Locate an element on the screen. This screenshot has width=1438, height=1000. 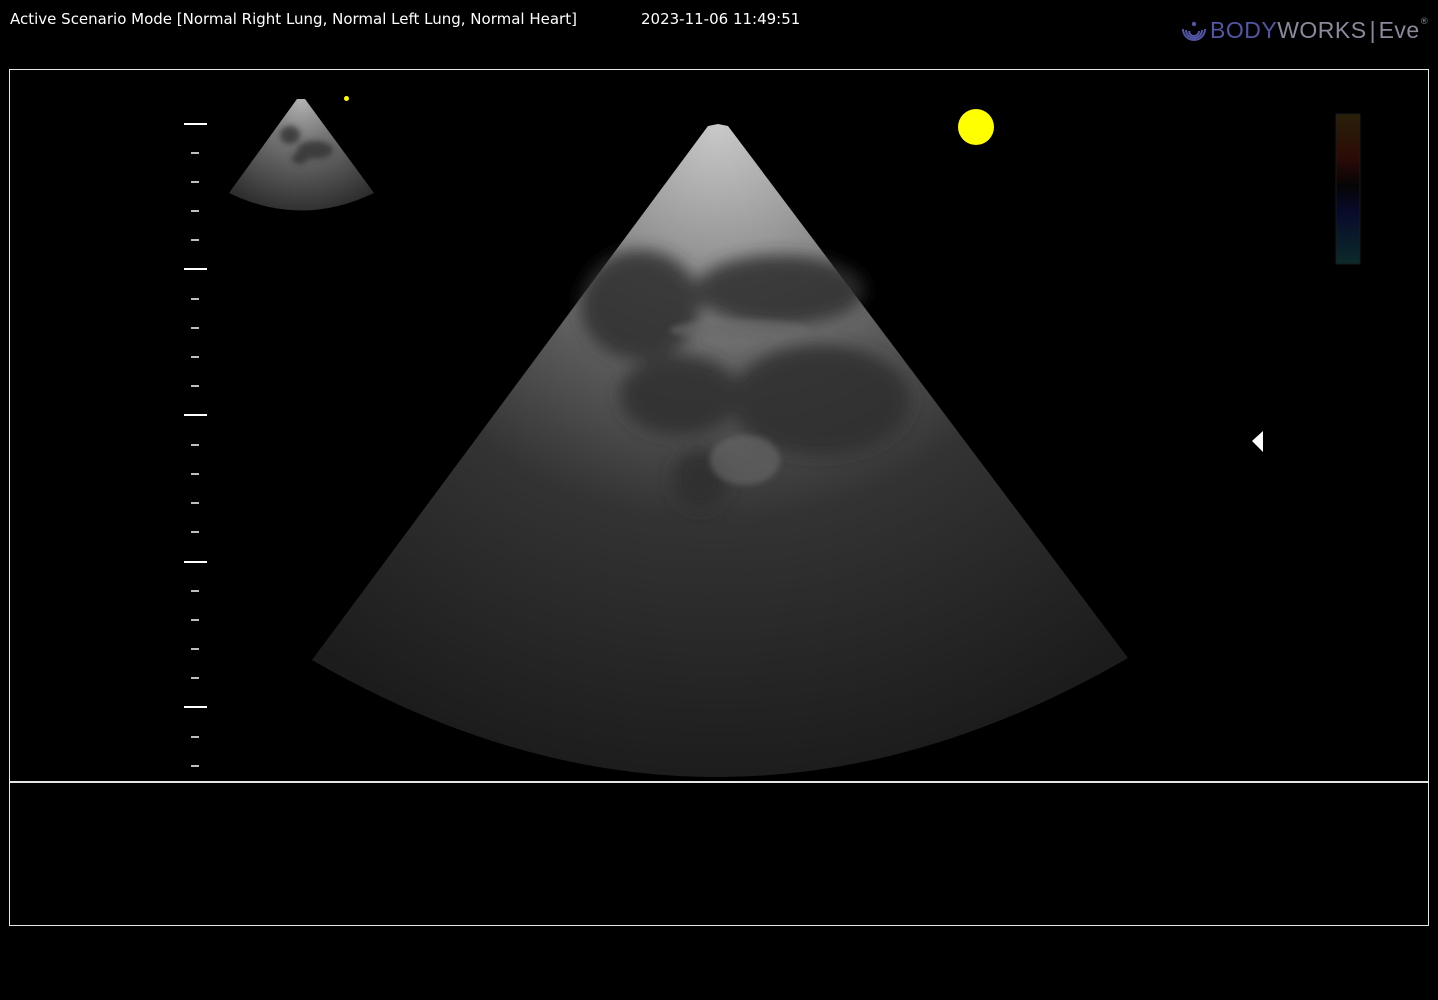
yellow-dot-icon is located at coordinates (976, 127).